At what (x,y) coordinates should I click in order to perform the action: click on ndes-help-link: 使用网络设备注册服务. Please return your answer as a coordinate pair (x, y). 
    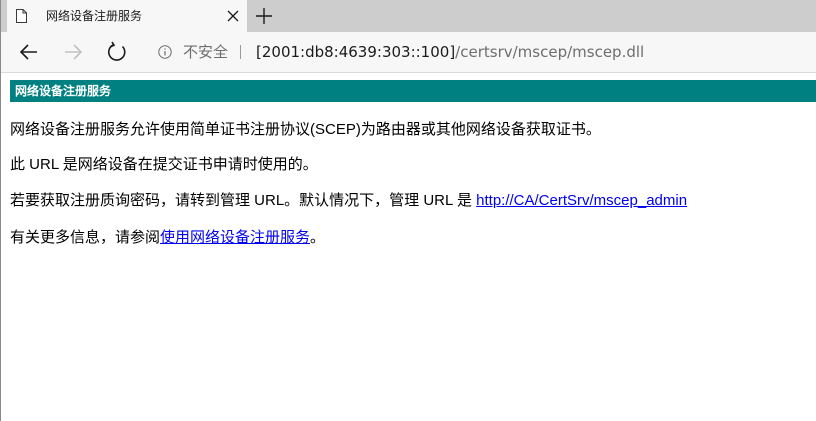
    Looking at the image, I should click on (235, 237).